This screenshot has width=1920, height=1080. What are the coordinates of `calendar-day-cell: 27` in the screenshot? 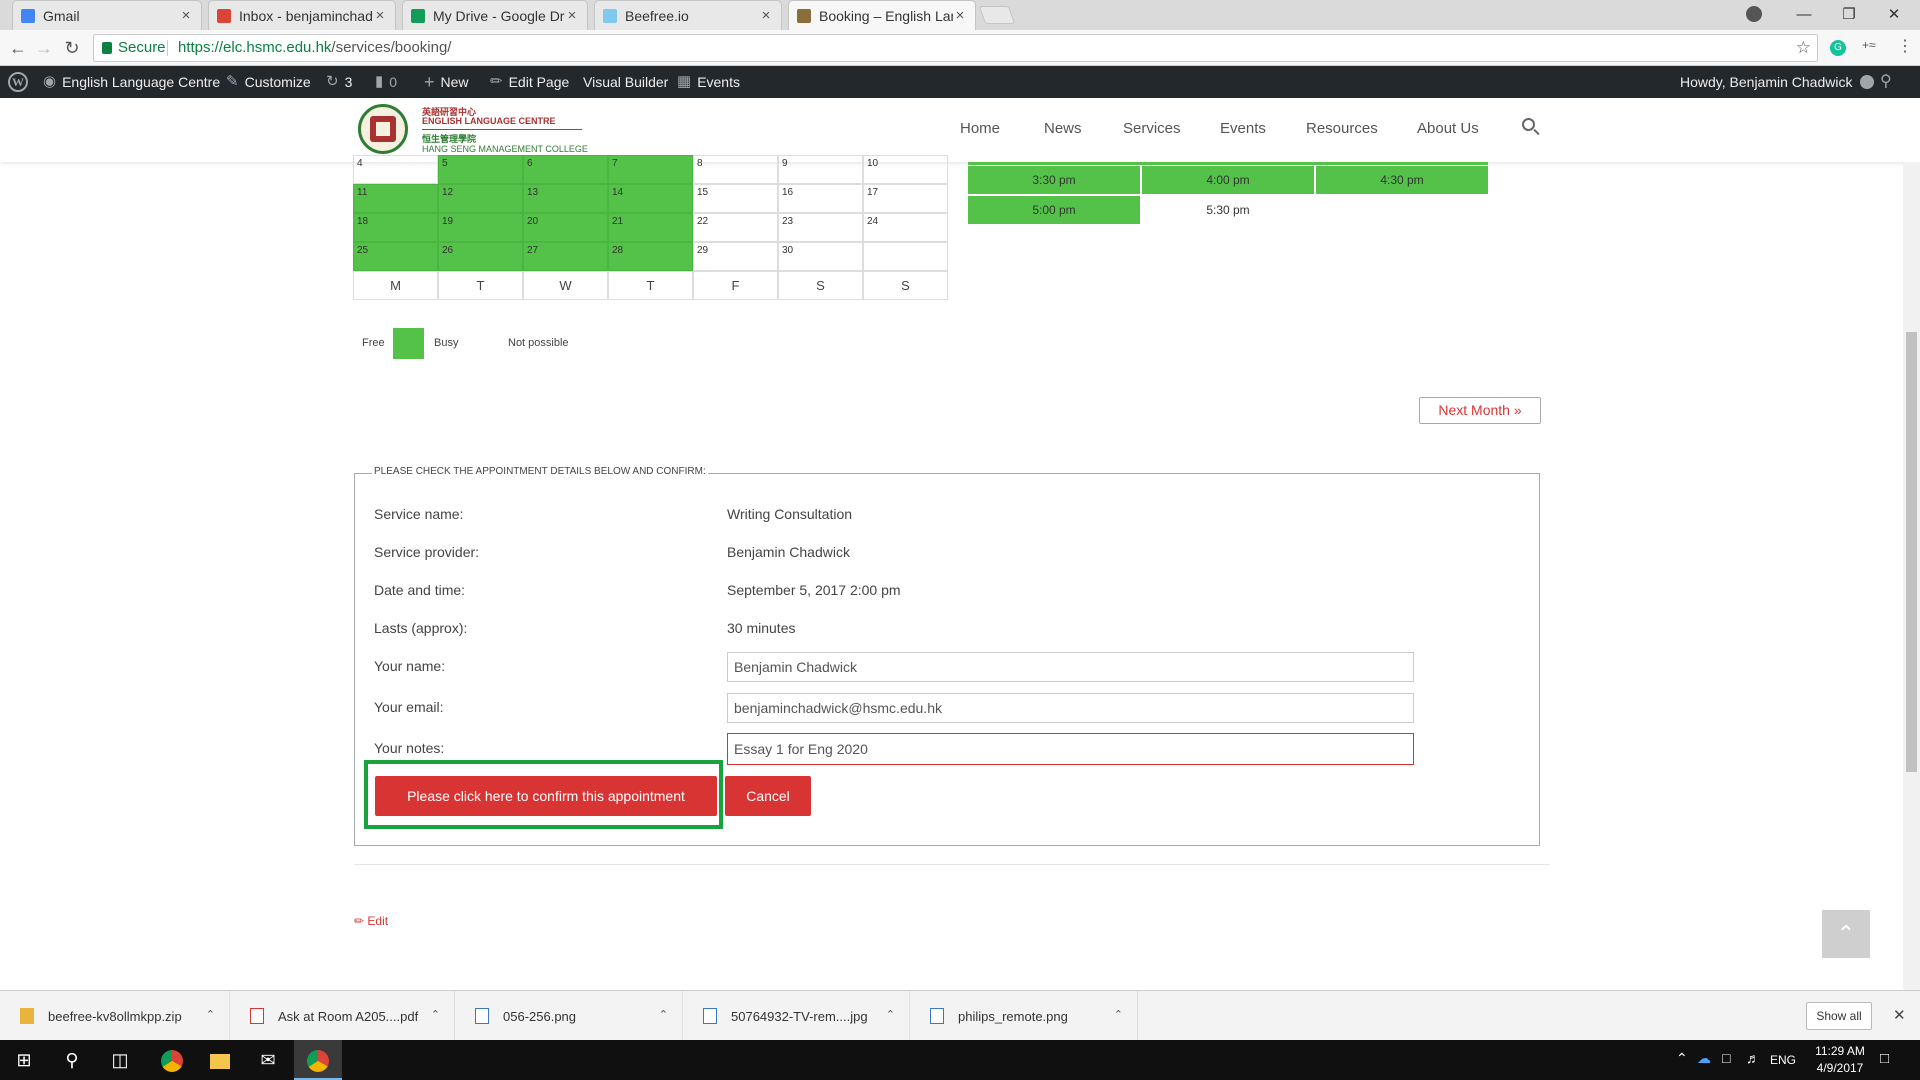 It's located at (565, 256).